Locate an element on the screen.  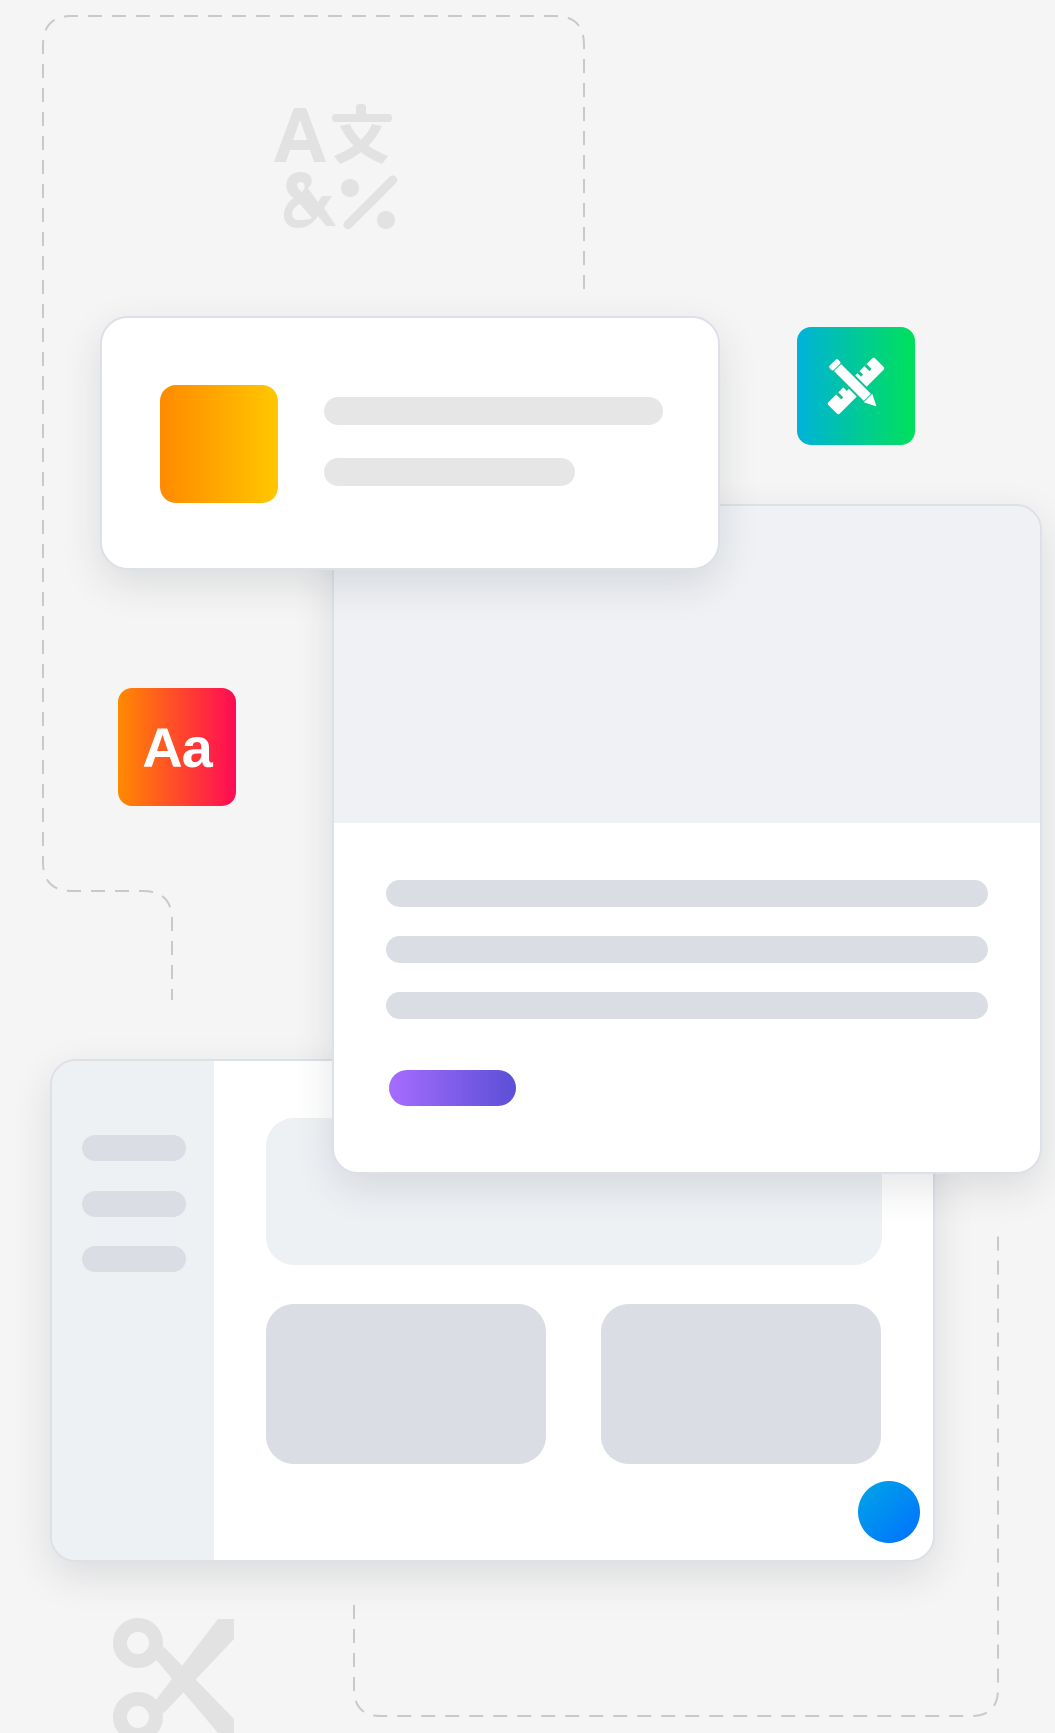
list-item-thumbnail is located at coordinates (219, 444).